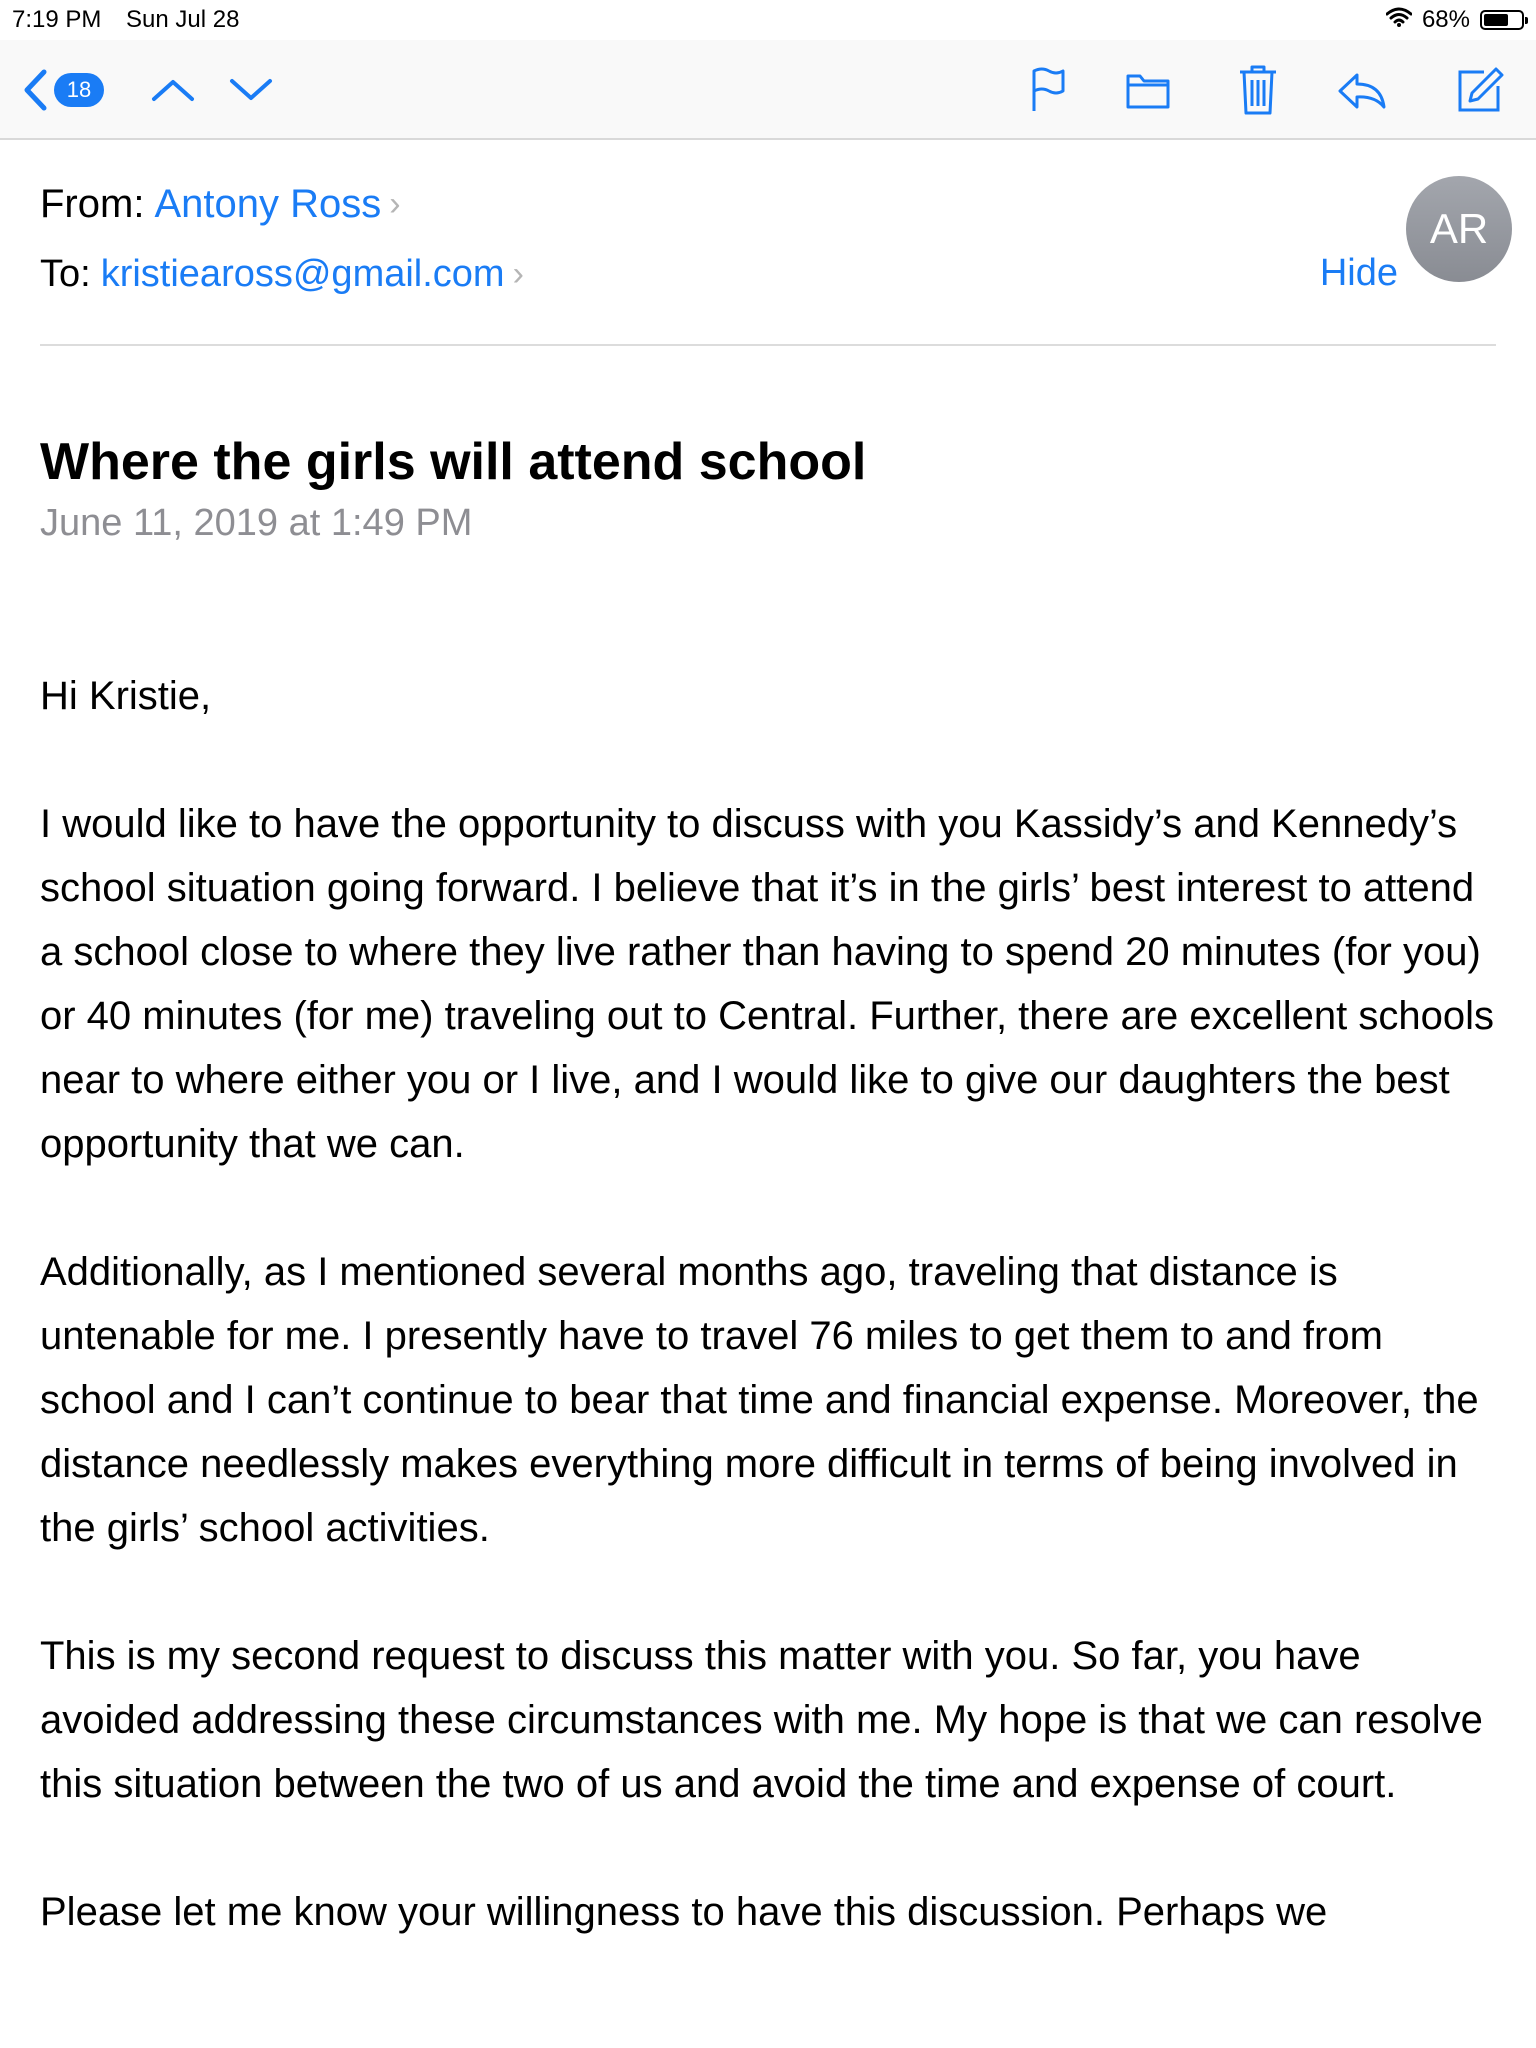 The width and height of the screenshot is (1536, 2048). I want to click on battery-icon, so click(1504, 20).